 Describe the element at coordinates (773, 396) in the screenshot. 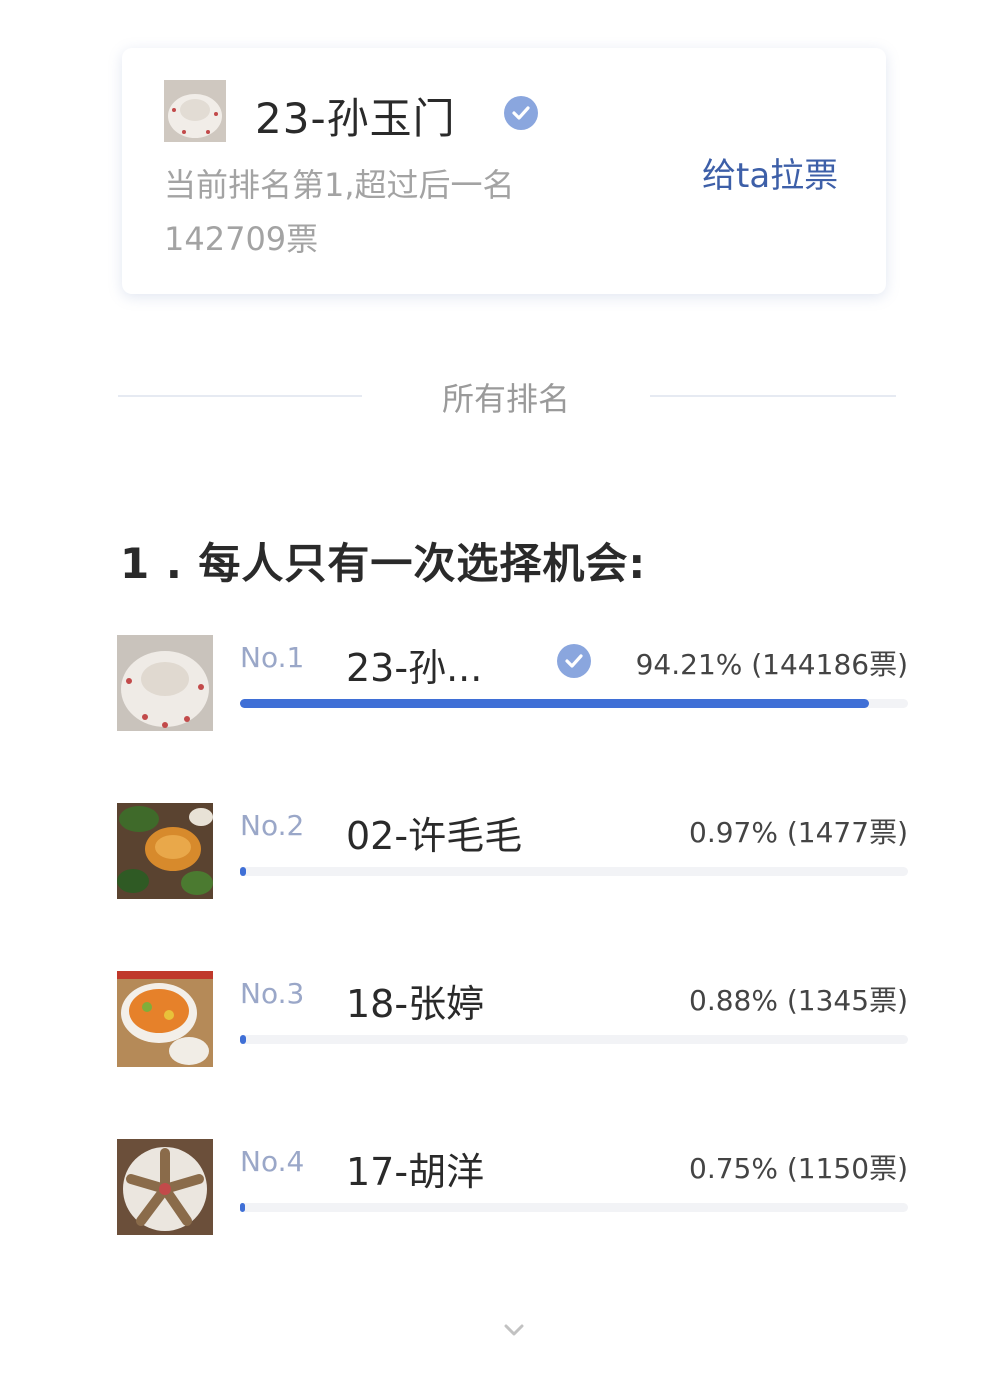

I see `divider-line-right` at that location.